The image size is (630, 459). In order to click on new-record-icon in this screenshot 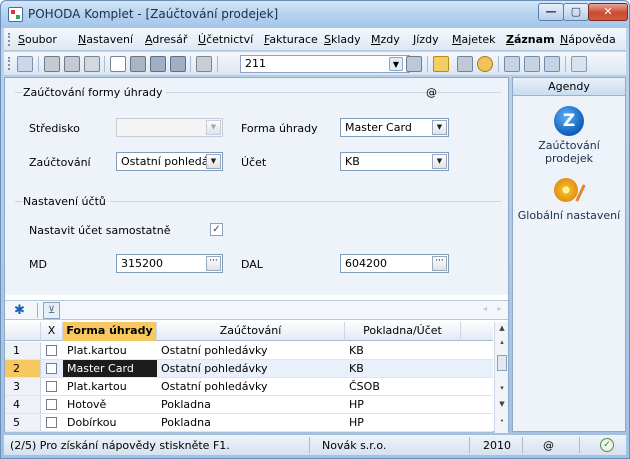, I will do `click(118, 64)`.